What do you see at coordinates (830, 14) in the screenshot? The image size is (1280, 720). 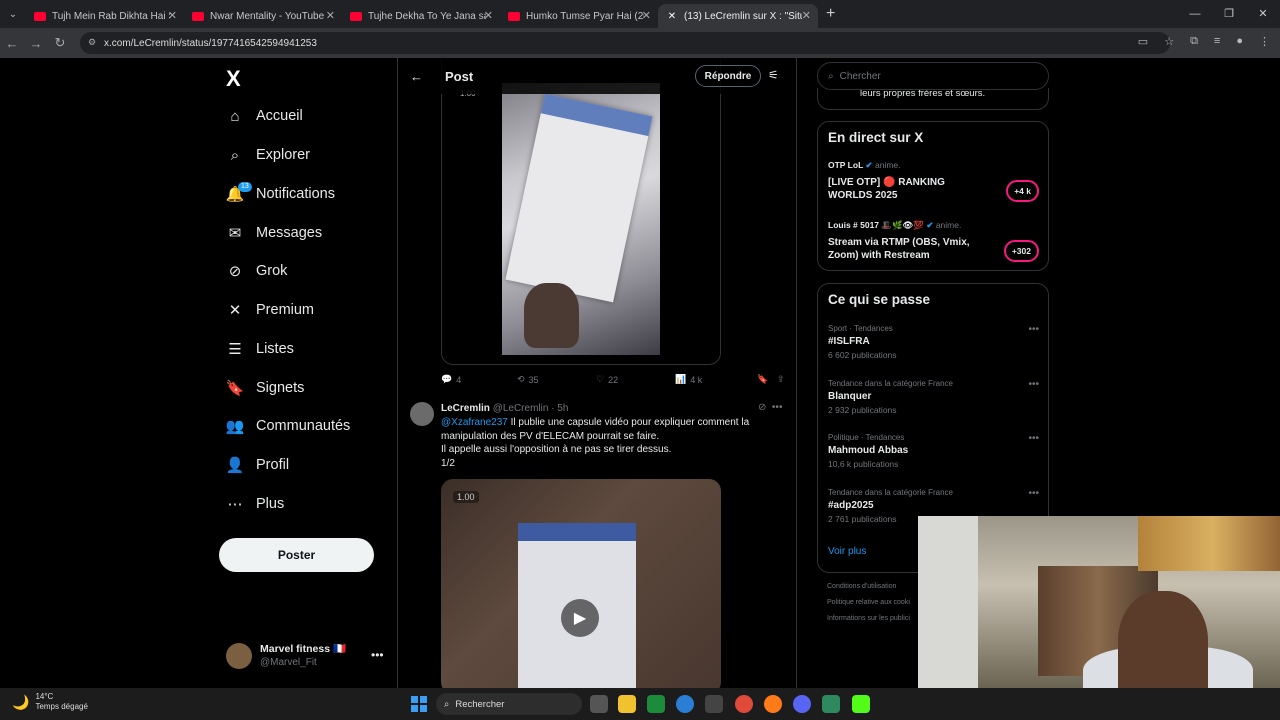 I see `new-tab-icon: +` at bounding box center [830, 14].